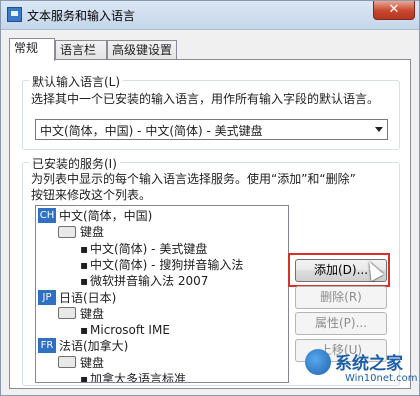 Image resolution: width=420 pixels, height=396 pixels. I want to click on remove-button: 删除(R), so click(341, 297).